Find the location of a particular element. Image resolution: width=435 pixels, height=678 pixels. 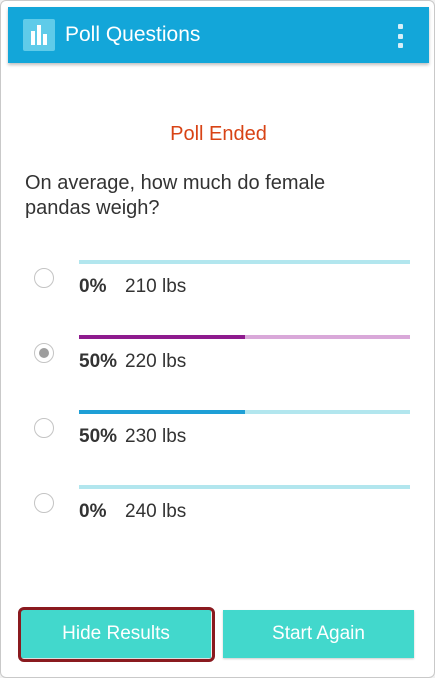

poll-status: Poll Ended is located at coordinates (218, 134).